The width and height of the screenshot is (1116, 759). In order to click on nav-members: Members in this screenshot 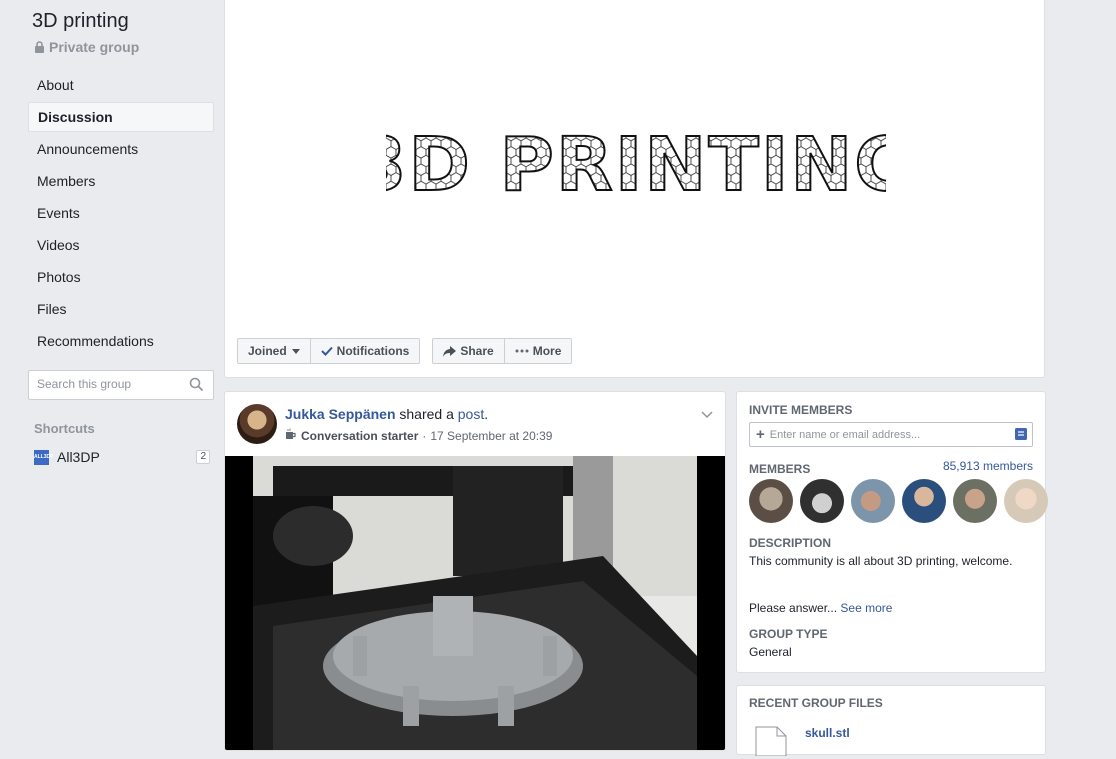, I will do `click(121, 181)`.